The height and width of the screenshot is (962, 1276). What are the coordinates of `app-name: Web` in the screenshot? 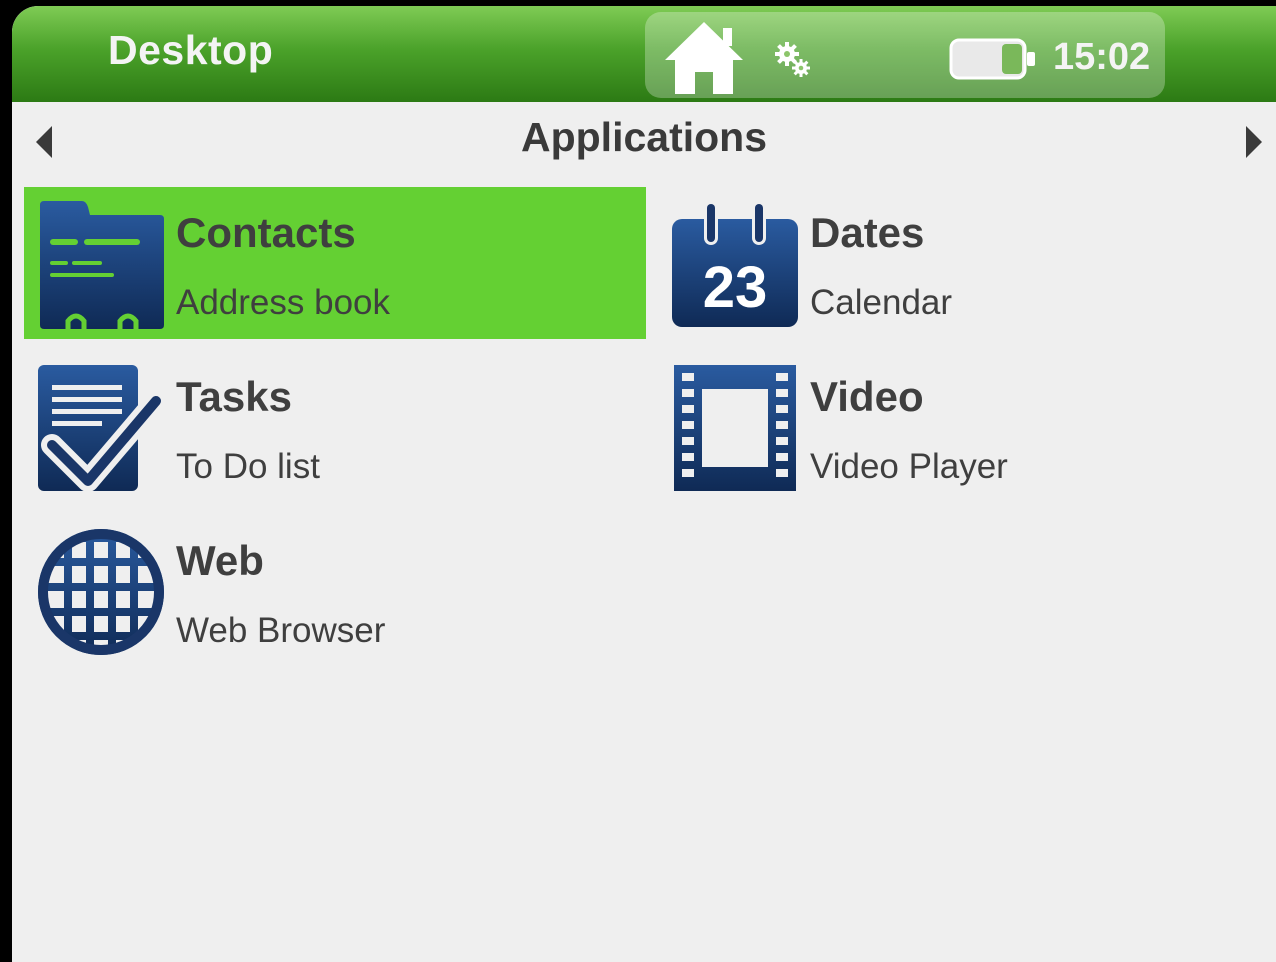 It's located at (220, 560).